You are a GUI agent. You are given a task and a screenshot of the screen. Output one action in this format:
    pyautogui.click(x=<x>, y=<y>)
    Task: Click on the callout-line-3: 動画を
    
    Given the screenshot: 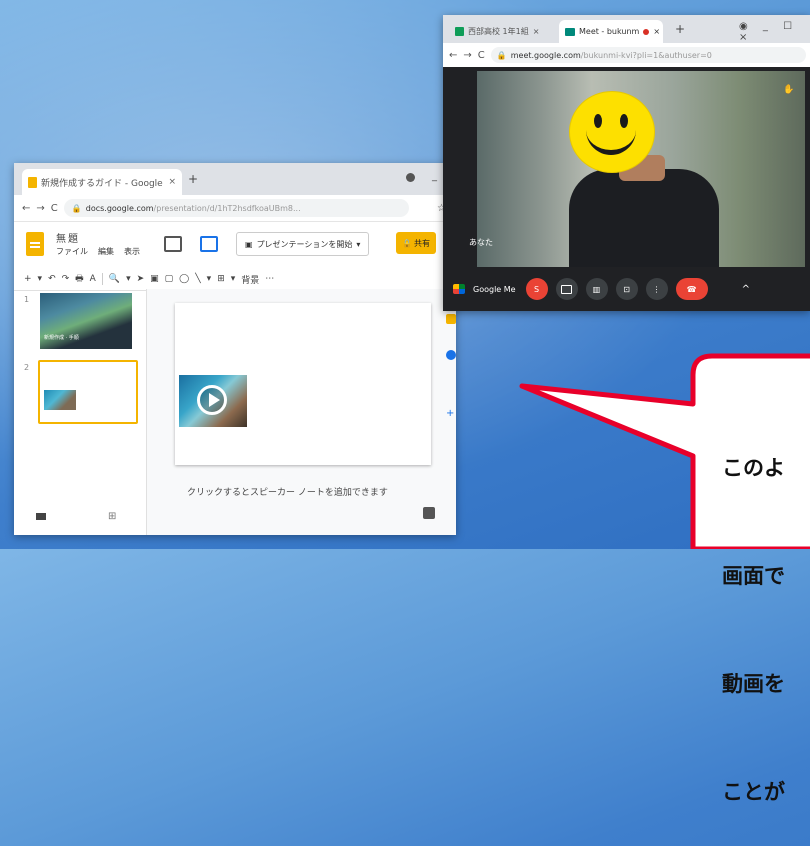 What is the action you would take?
    pyautogui.click(x=753, y=684)
    